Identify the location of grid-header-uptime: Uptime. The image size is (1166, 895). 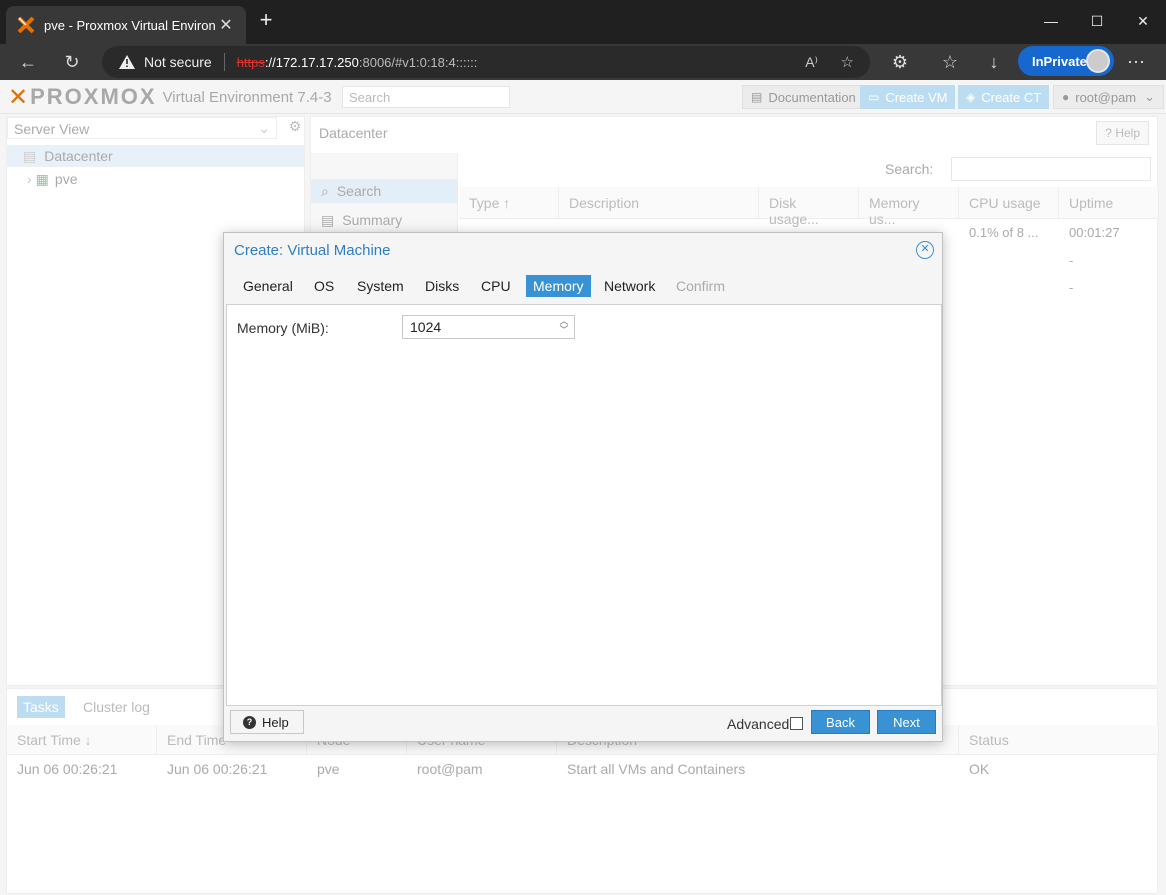
(1109, 203).